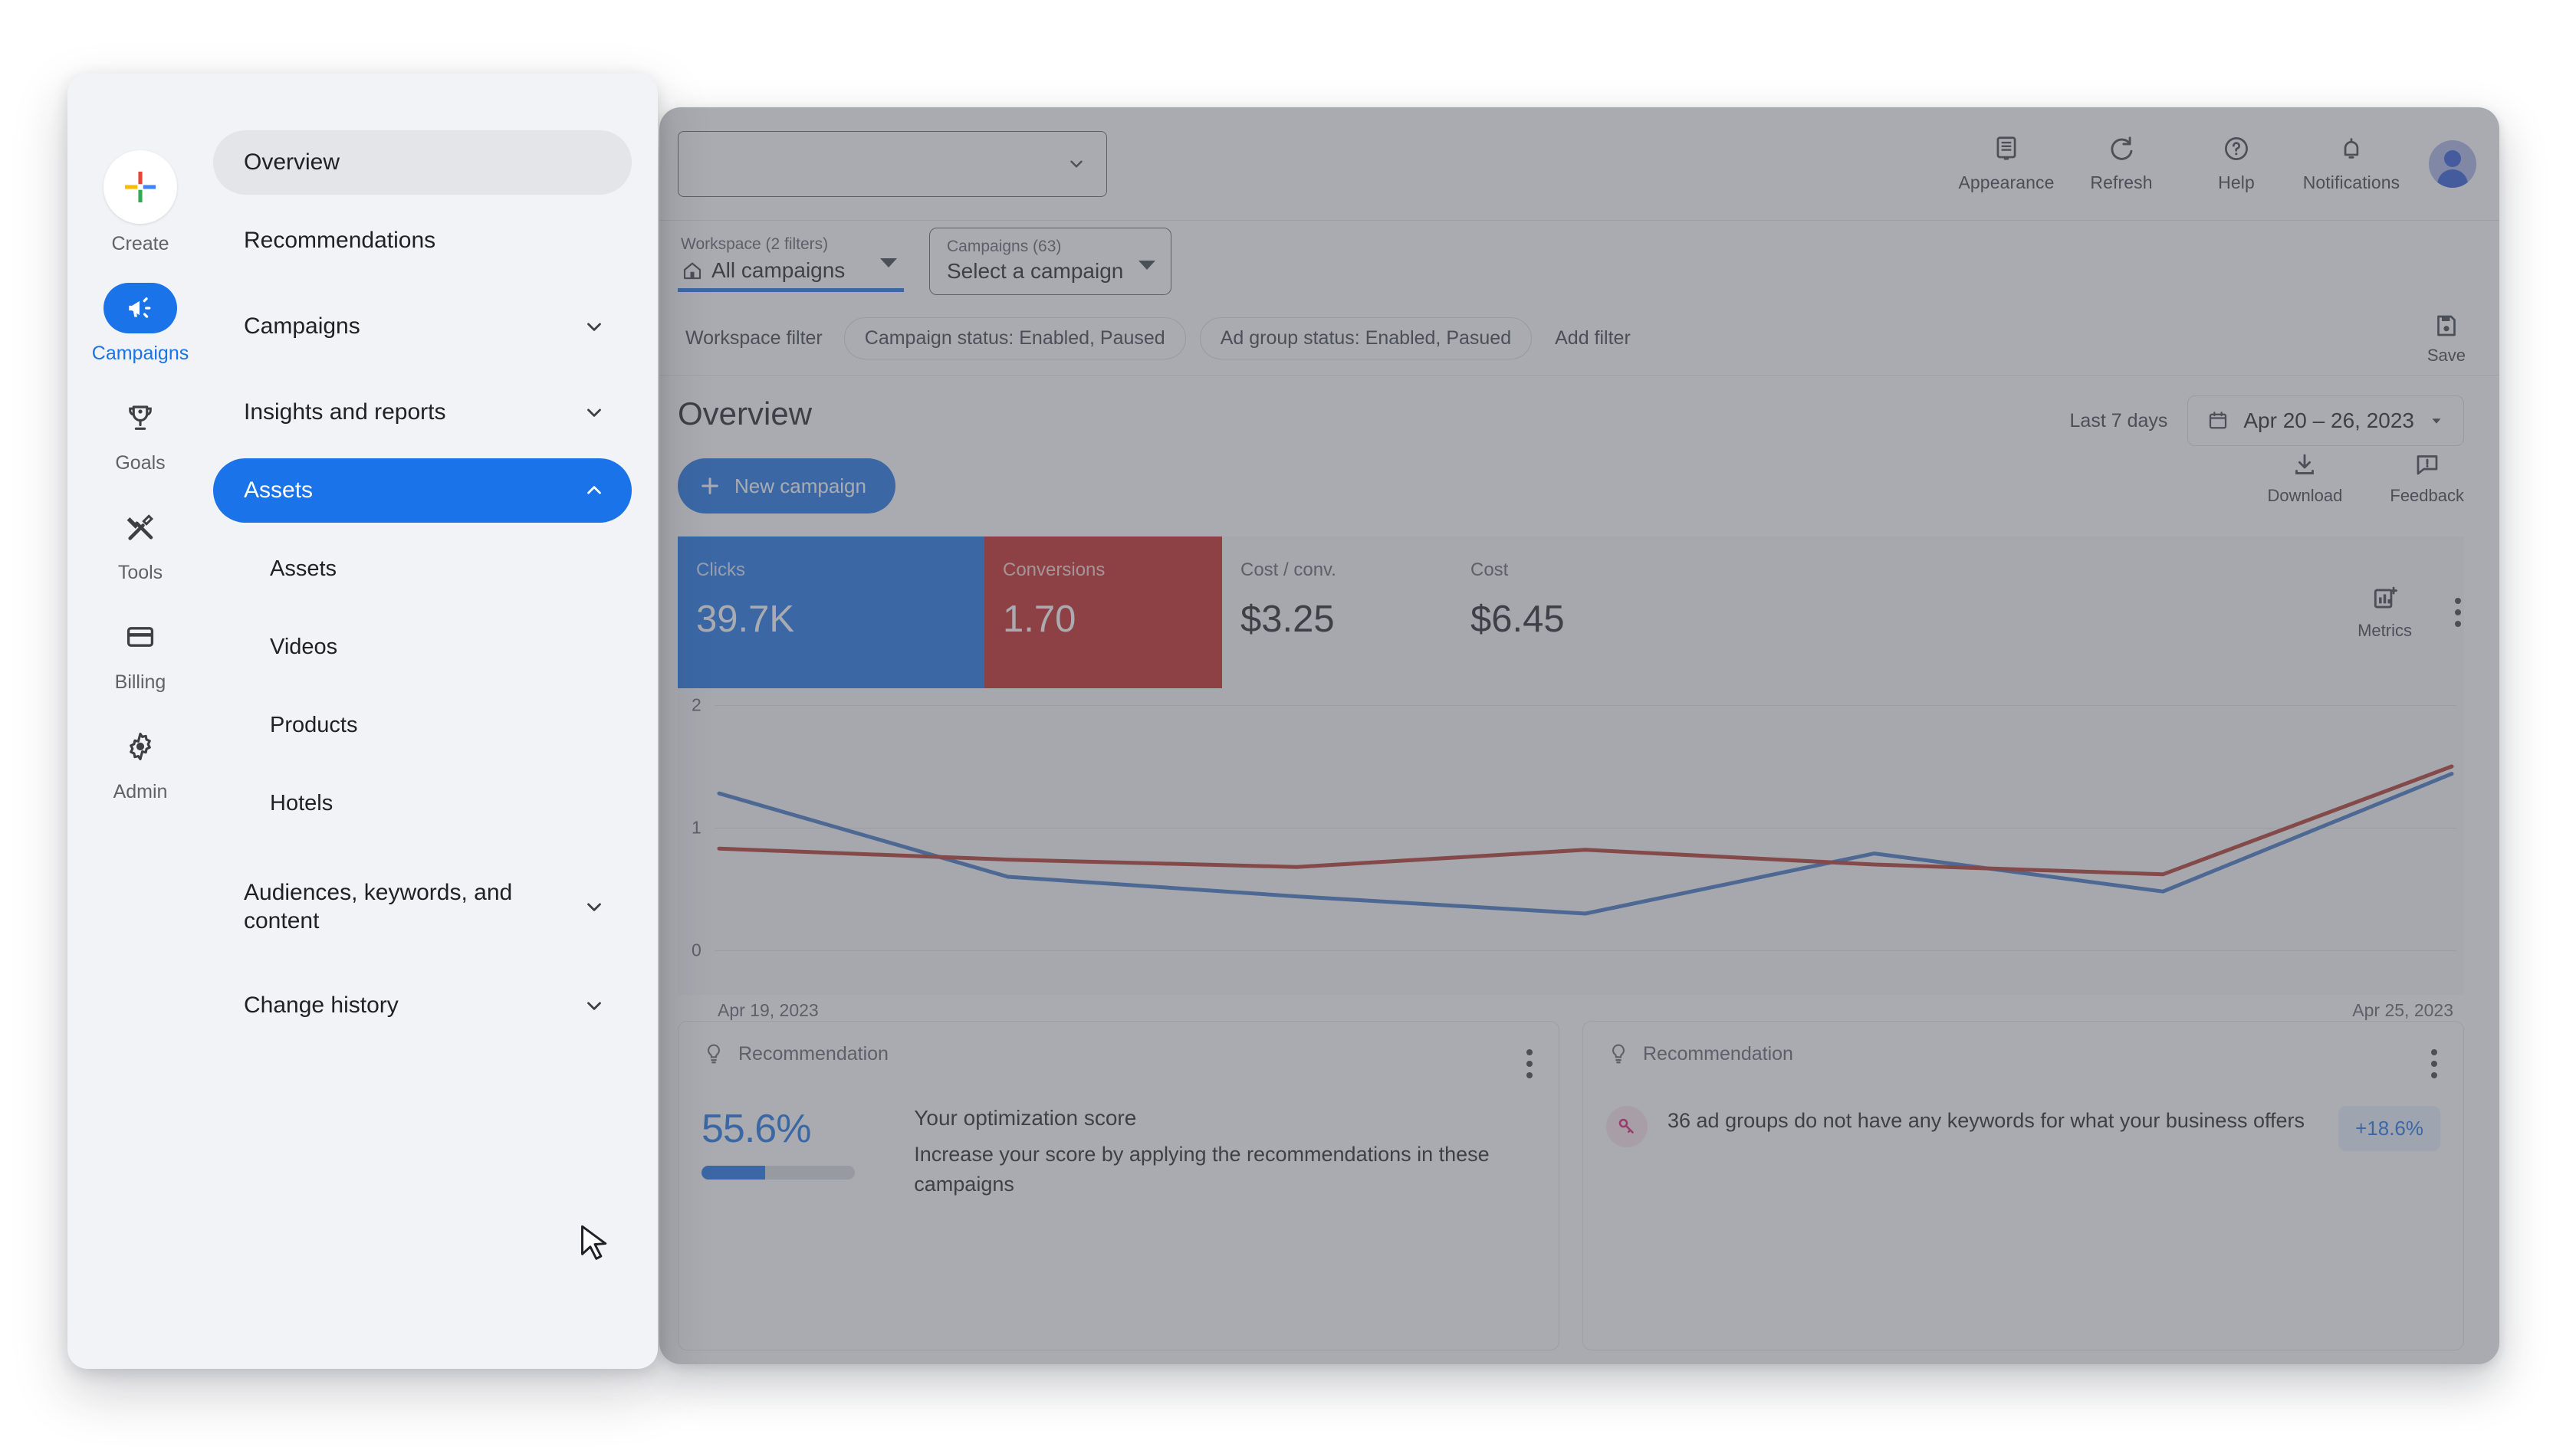 This screenshot has width=2576, height=1447. What do you see at coordinates (141, 528) in the screenshot?
I see `tools-icon` at bounding box center [141, 528].